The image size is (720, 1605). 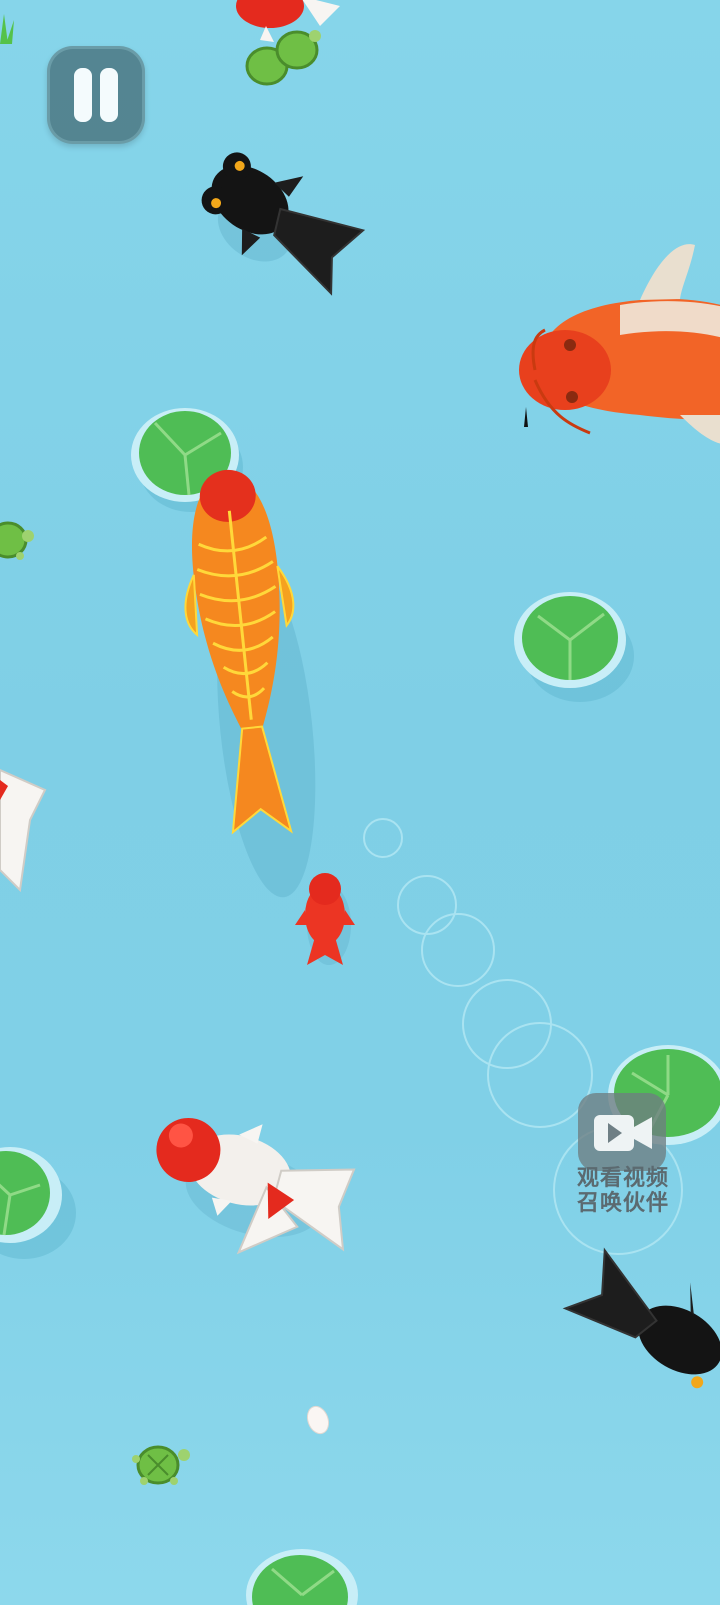 I want to click on video-camera-glyph, so click(x=623, y=1133).